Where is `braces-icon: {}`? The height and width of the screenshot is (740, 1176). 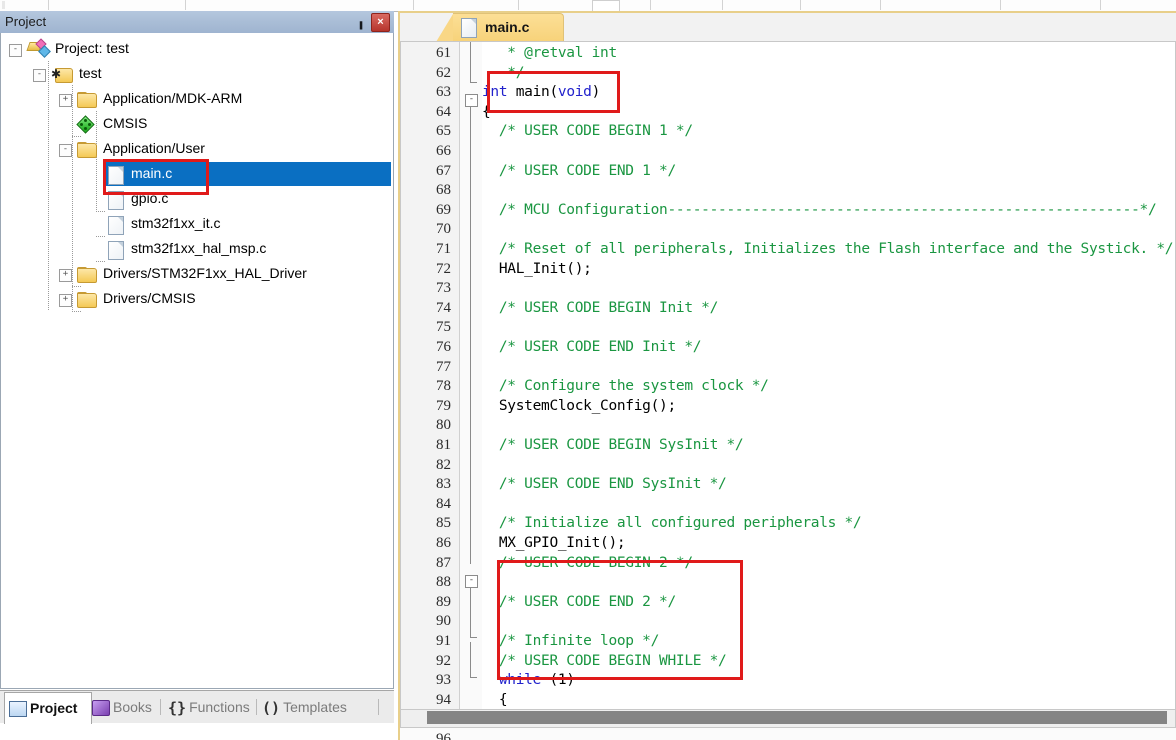
braces-icon: {} is located at coordinates (177, 708).